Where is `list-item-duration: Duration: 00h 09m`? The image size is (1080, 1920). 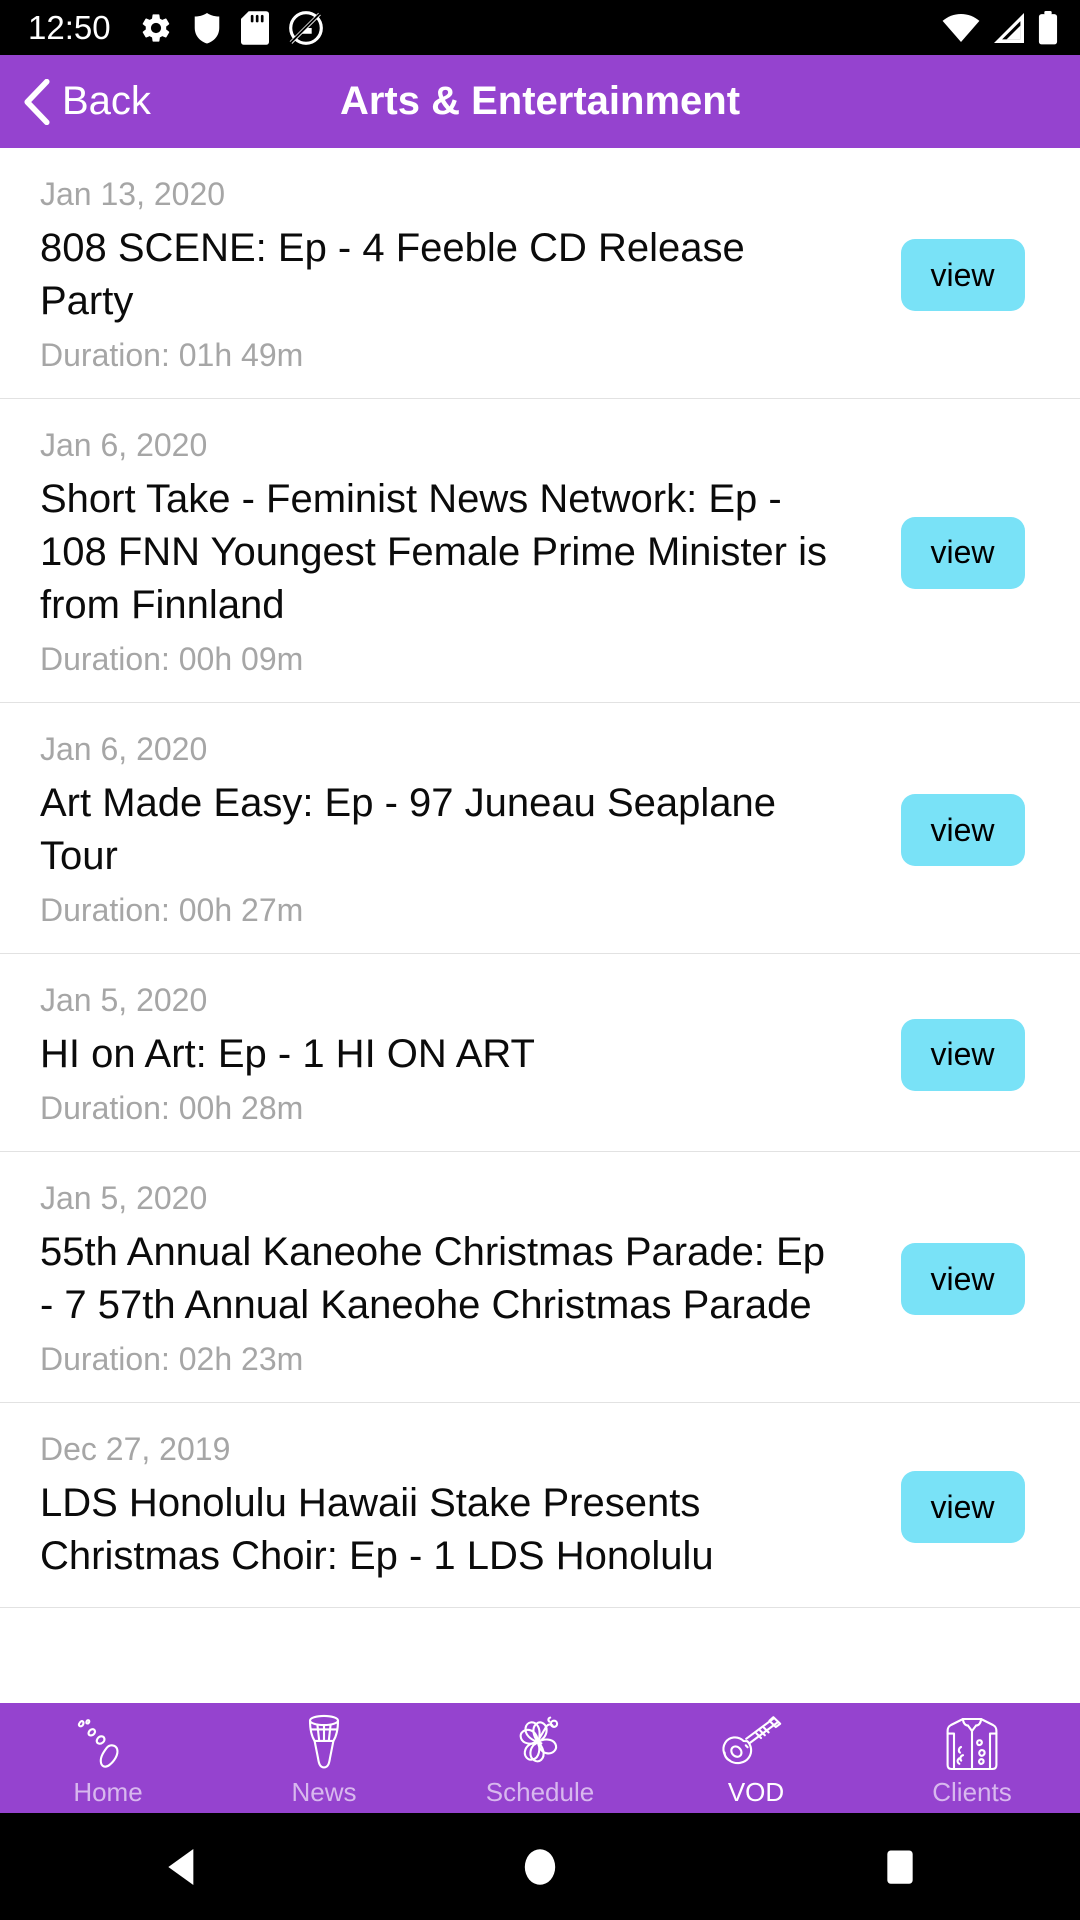 list-item-duration: Duration: 00h 09m is located at coordinates (172, 659).